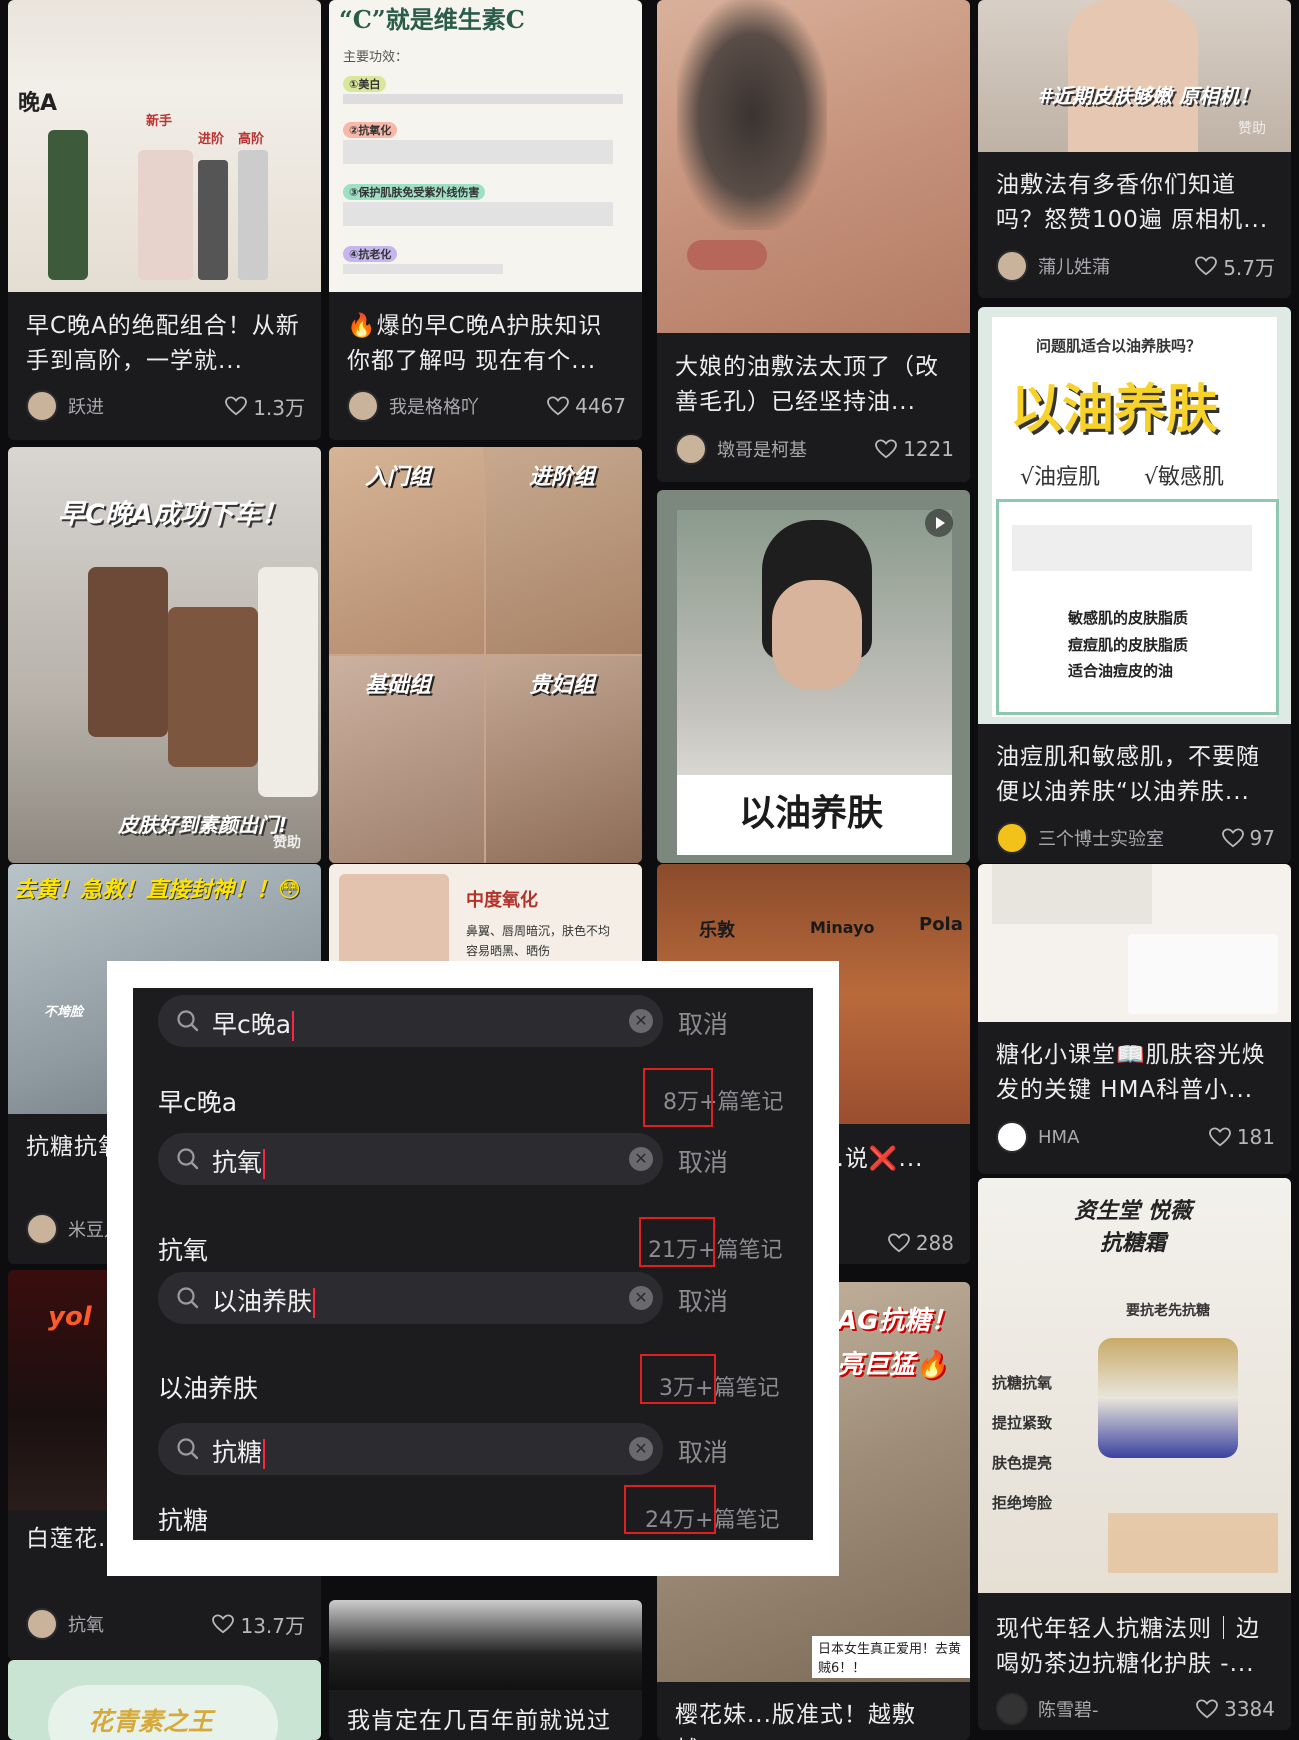 This screenshot has width=1299, height=1740. I want to click on like-button: 181, so click(1241, 1137).